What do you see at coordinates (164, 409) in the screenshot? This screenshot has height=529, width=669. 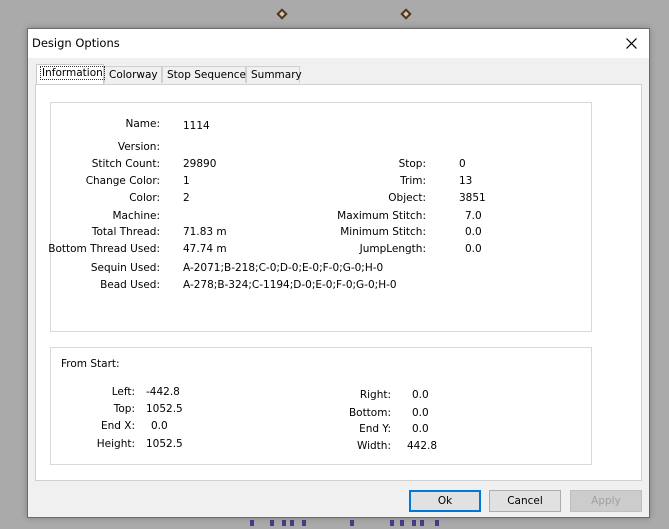 I see `top-value: 1052.5` at bounding box center [164, 409].